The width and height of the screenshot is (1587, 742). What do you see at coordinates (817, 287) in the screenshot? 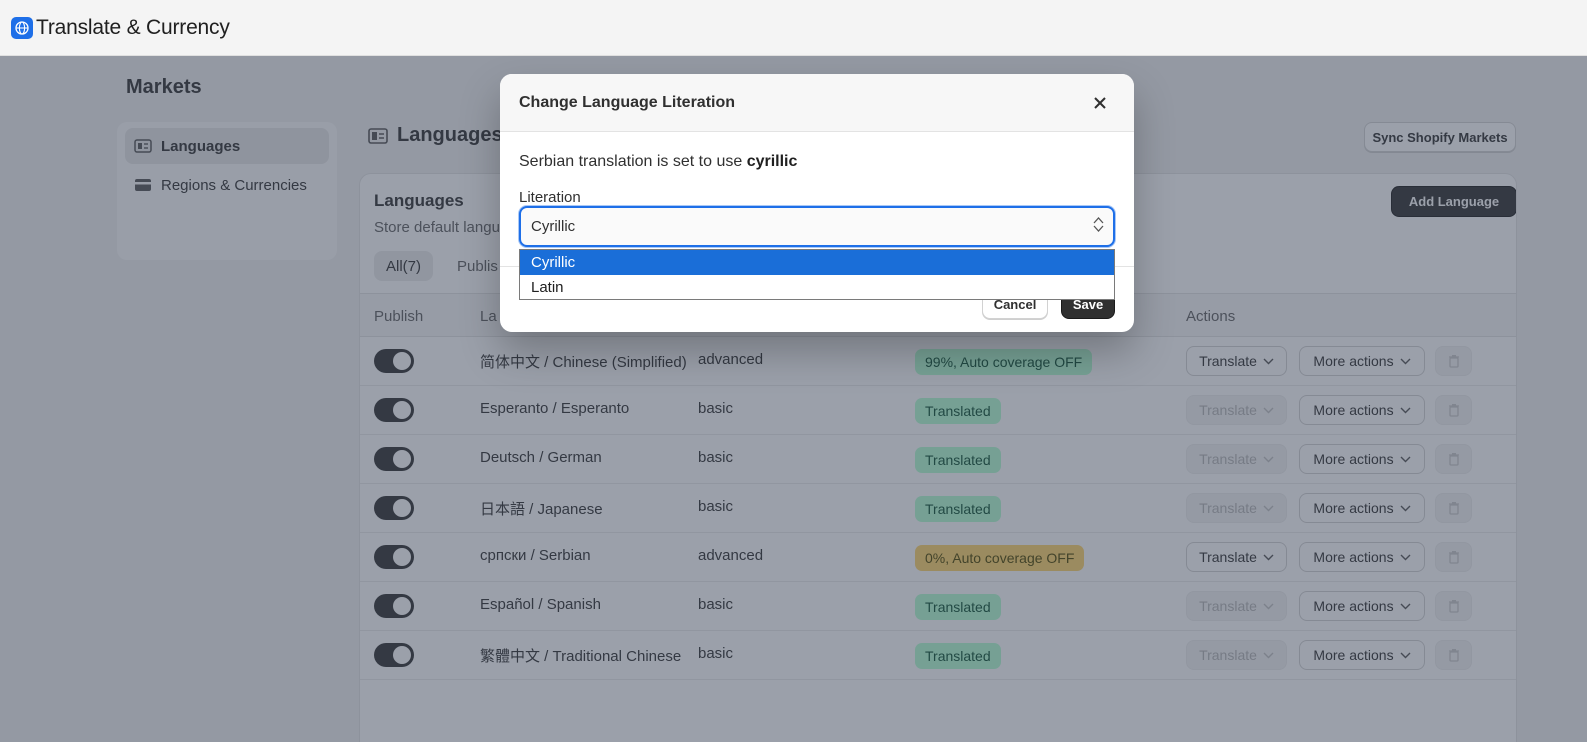
I see `option-latin: Latin` at bounding box center [817, 287].